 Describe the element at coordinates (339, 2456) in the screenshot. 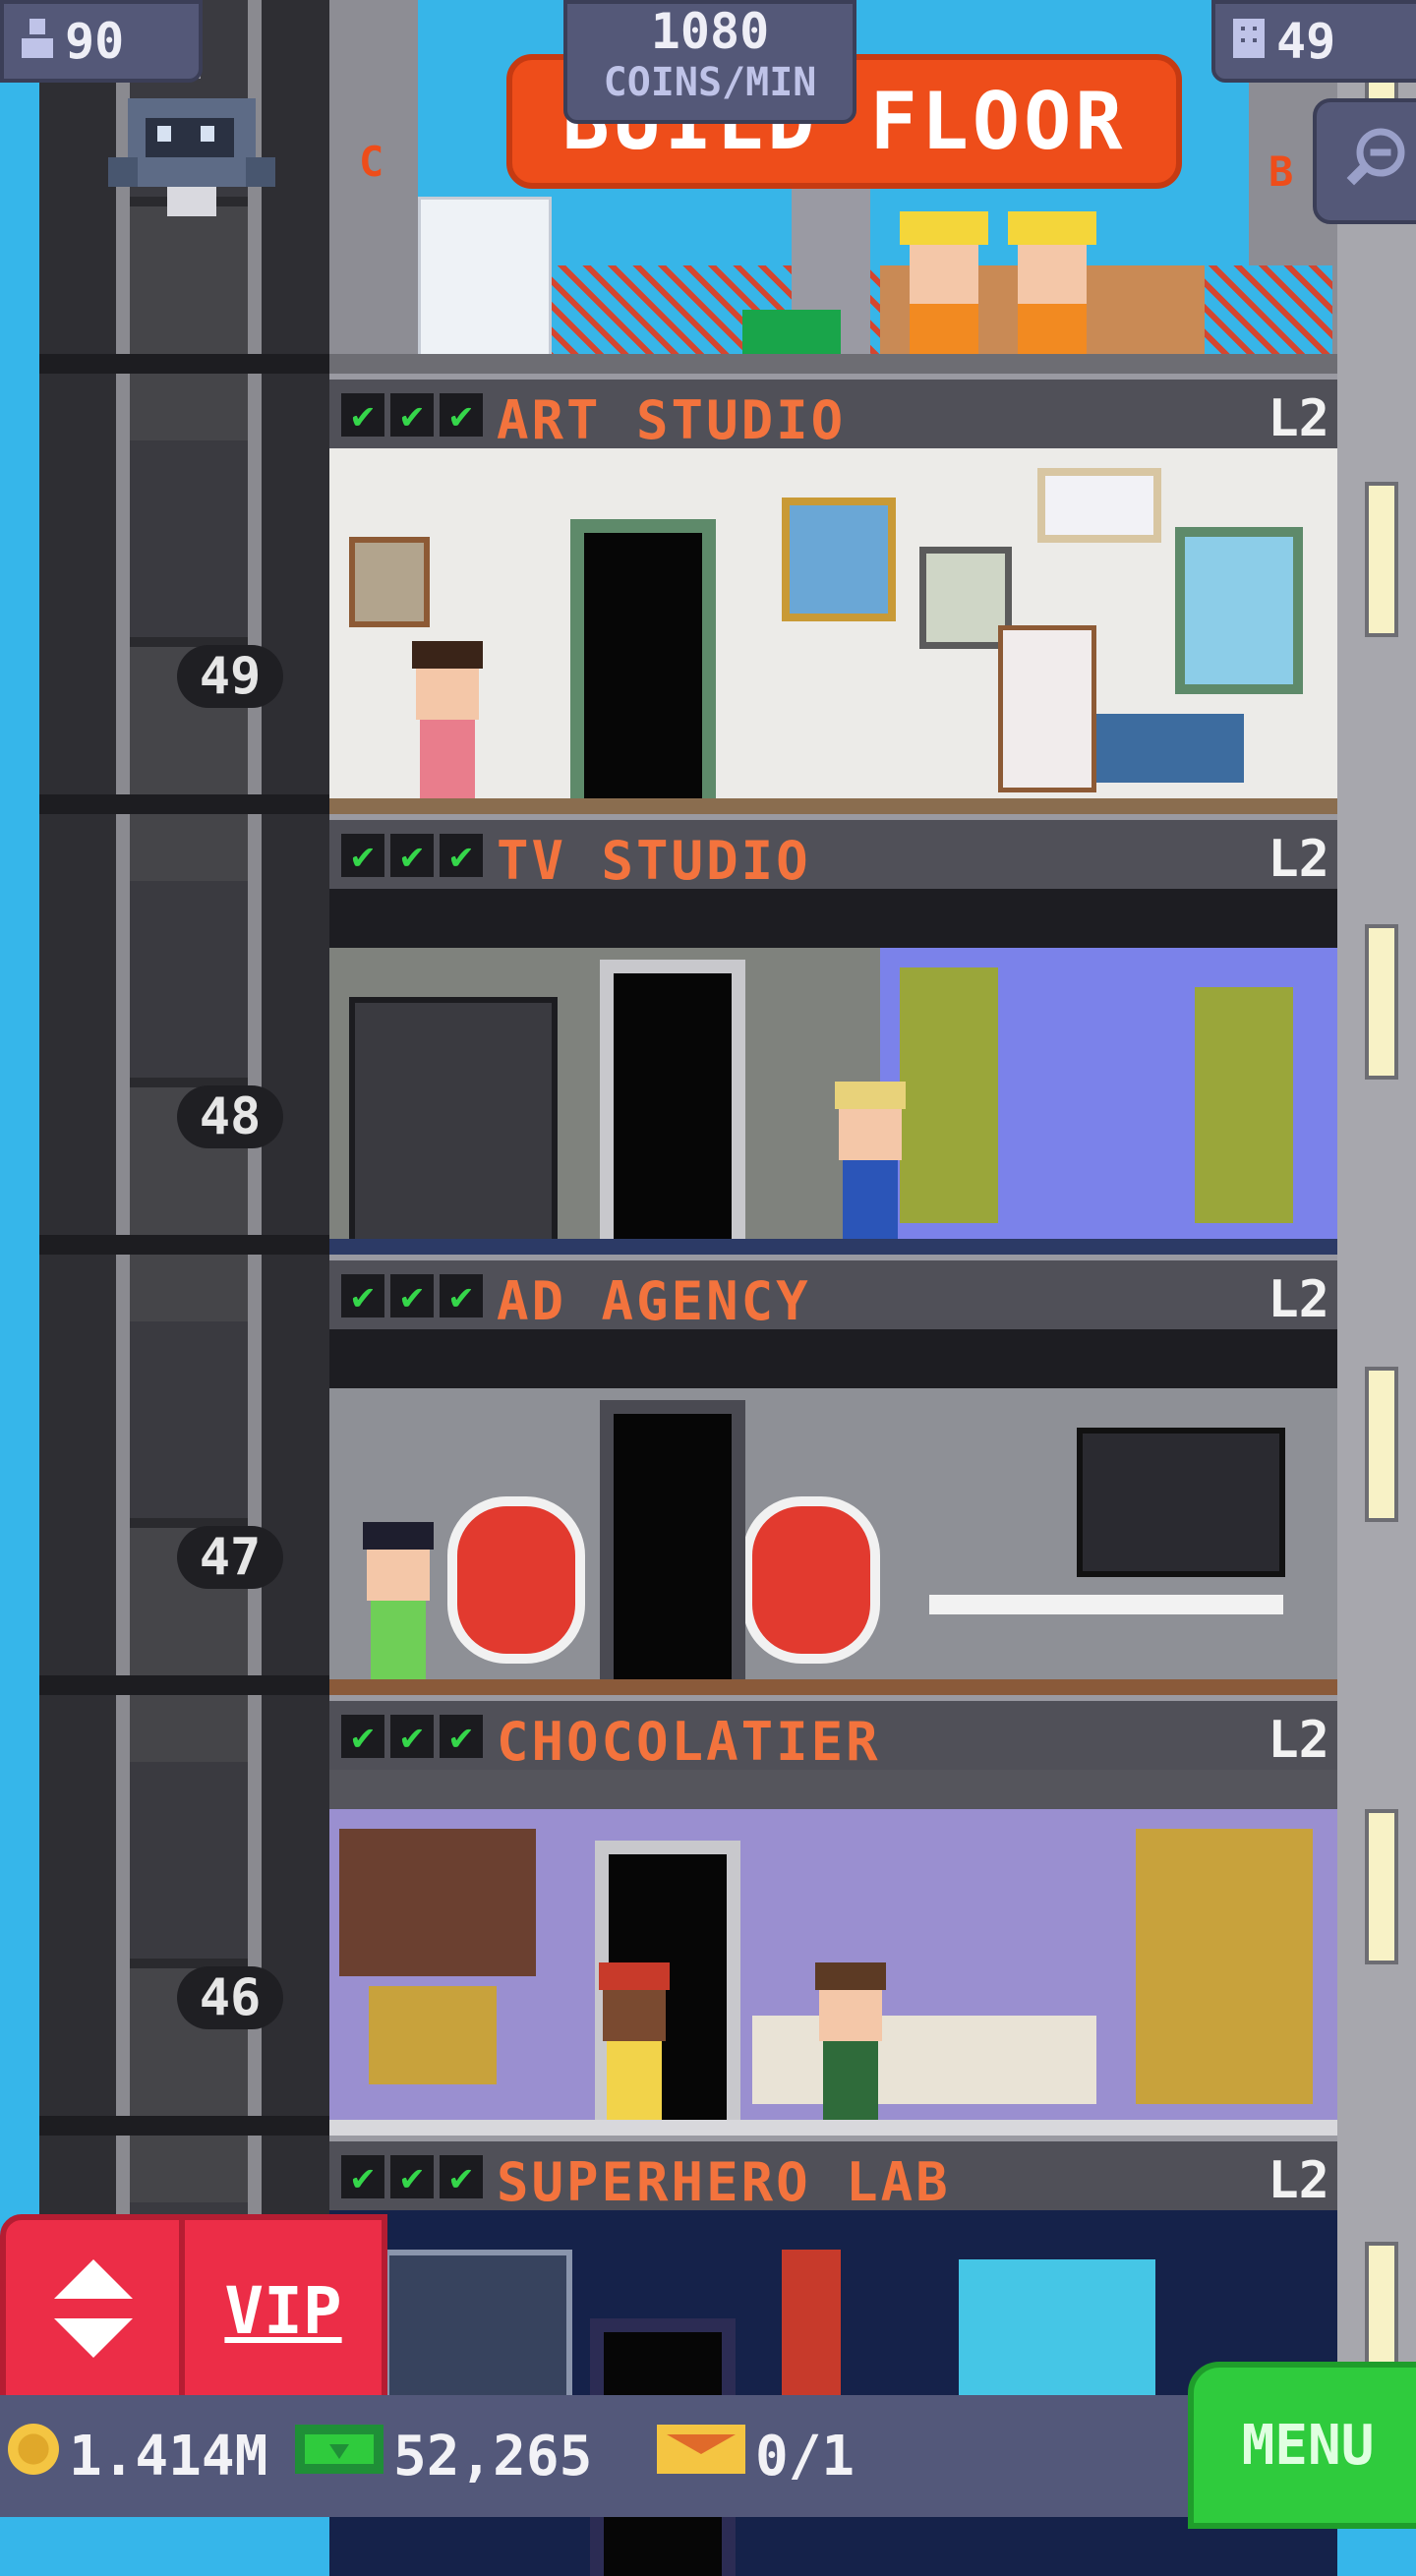

I see `bux-icon` at that location.